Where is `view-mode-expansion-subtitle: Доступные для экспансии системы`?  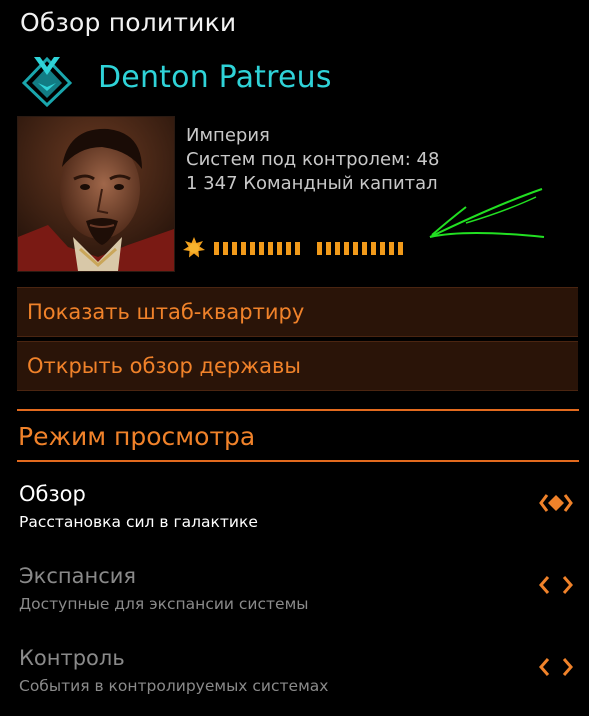 view-mode-expansion-subtitle: Доступные для экспансии системы is located at coordinates (164, 604).